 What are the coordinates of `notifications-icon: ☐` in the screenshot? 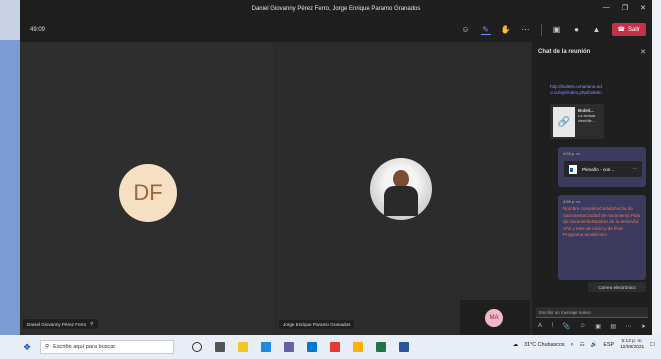 It's located at (652, 345).